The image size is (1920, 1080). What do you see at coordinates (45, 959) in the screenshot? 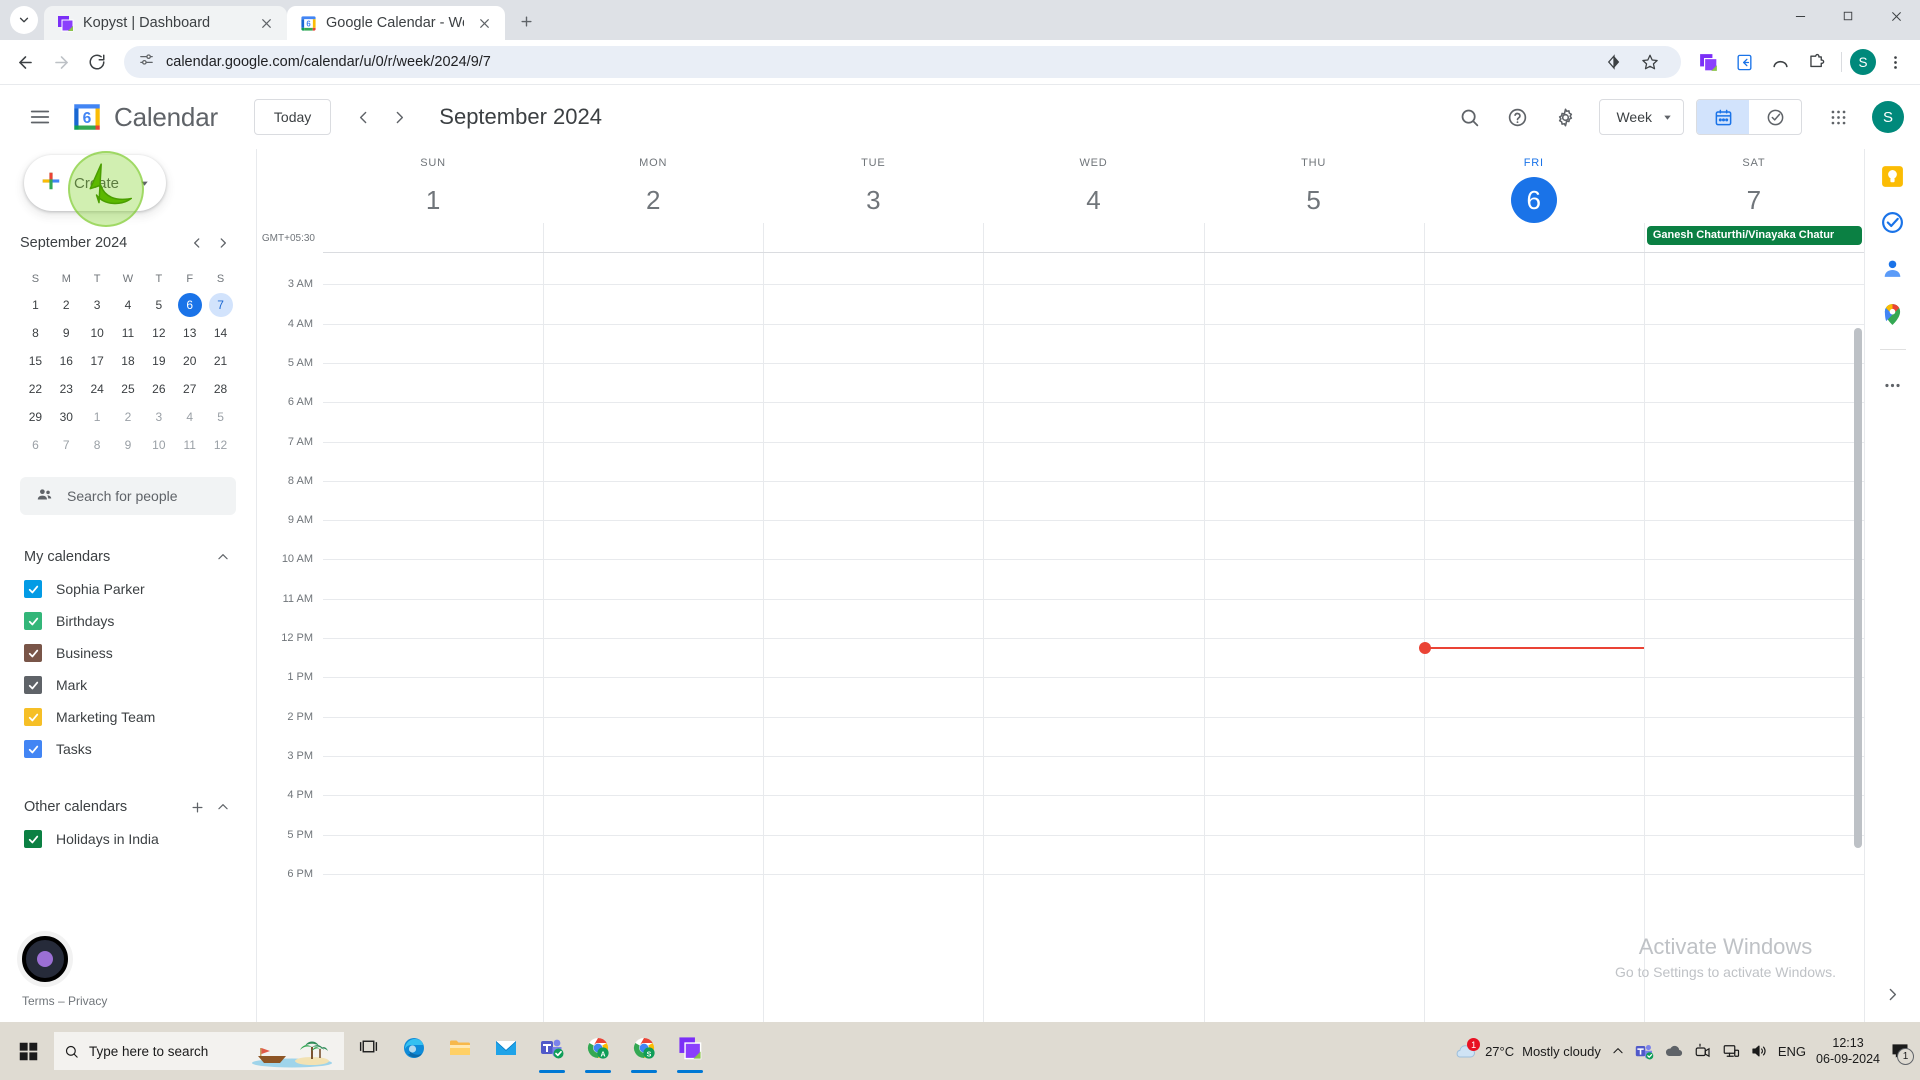
I see `screen-recorder-widget` at bounding box center [45, 959].